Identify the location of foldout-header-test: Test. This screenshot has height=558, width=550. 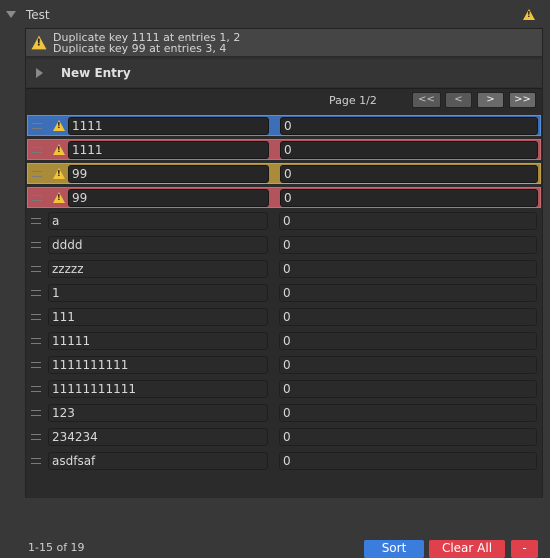
(275, 16).